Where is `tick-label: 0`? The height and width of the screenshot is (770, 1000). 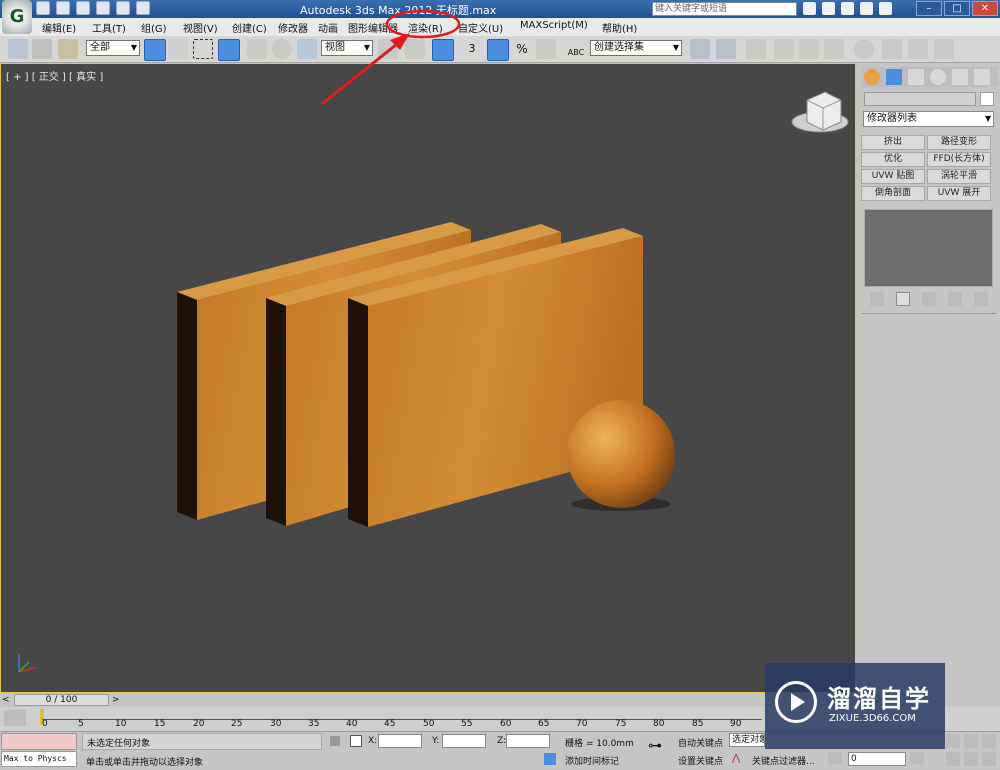 tick-label: 0 is located at coordinates (45, 724).